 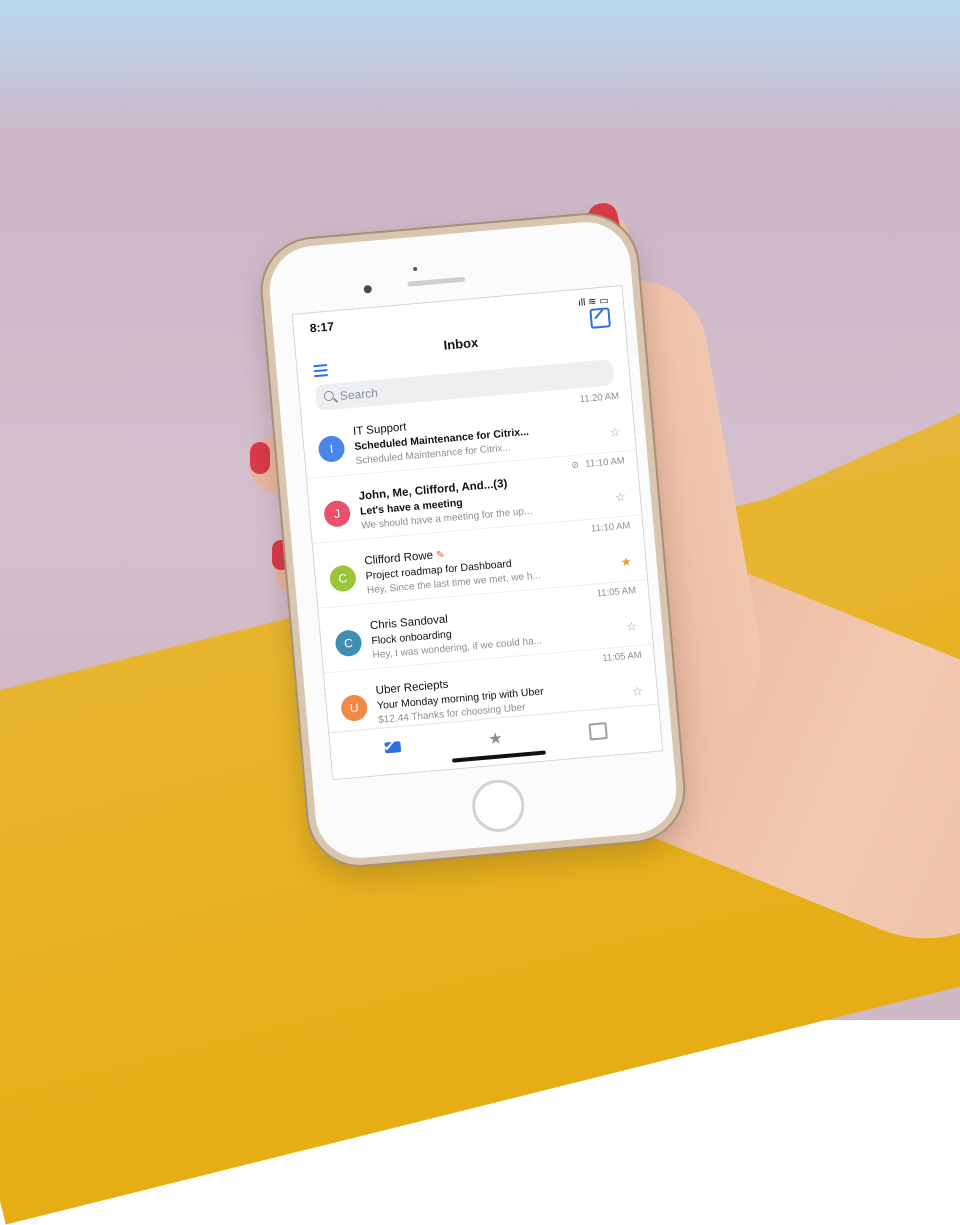 I want to click on tab-mail, so click(x=393, y=747).